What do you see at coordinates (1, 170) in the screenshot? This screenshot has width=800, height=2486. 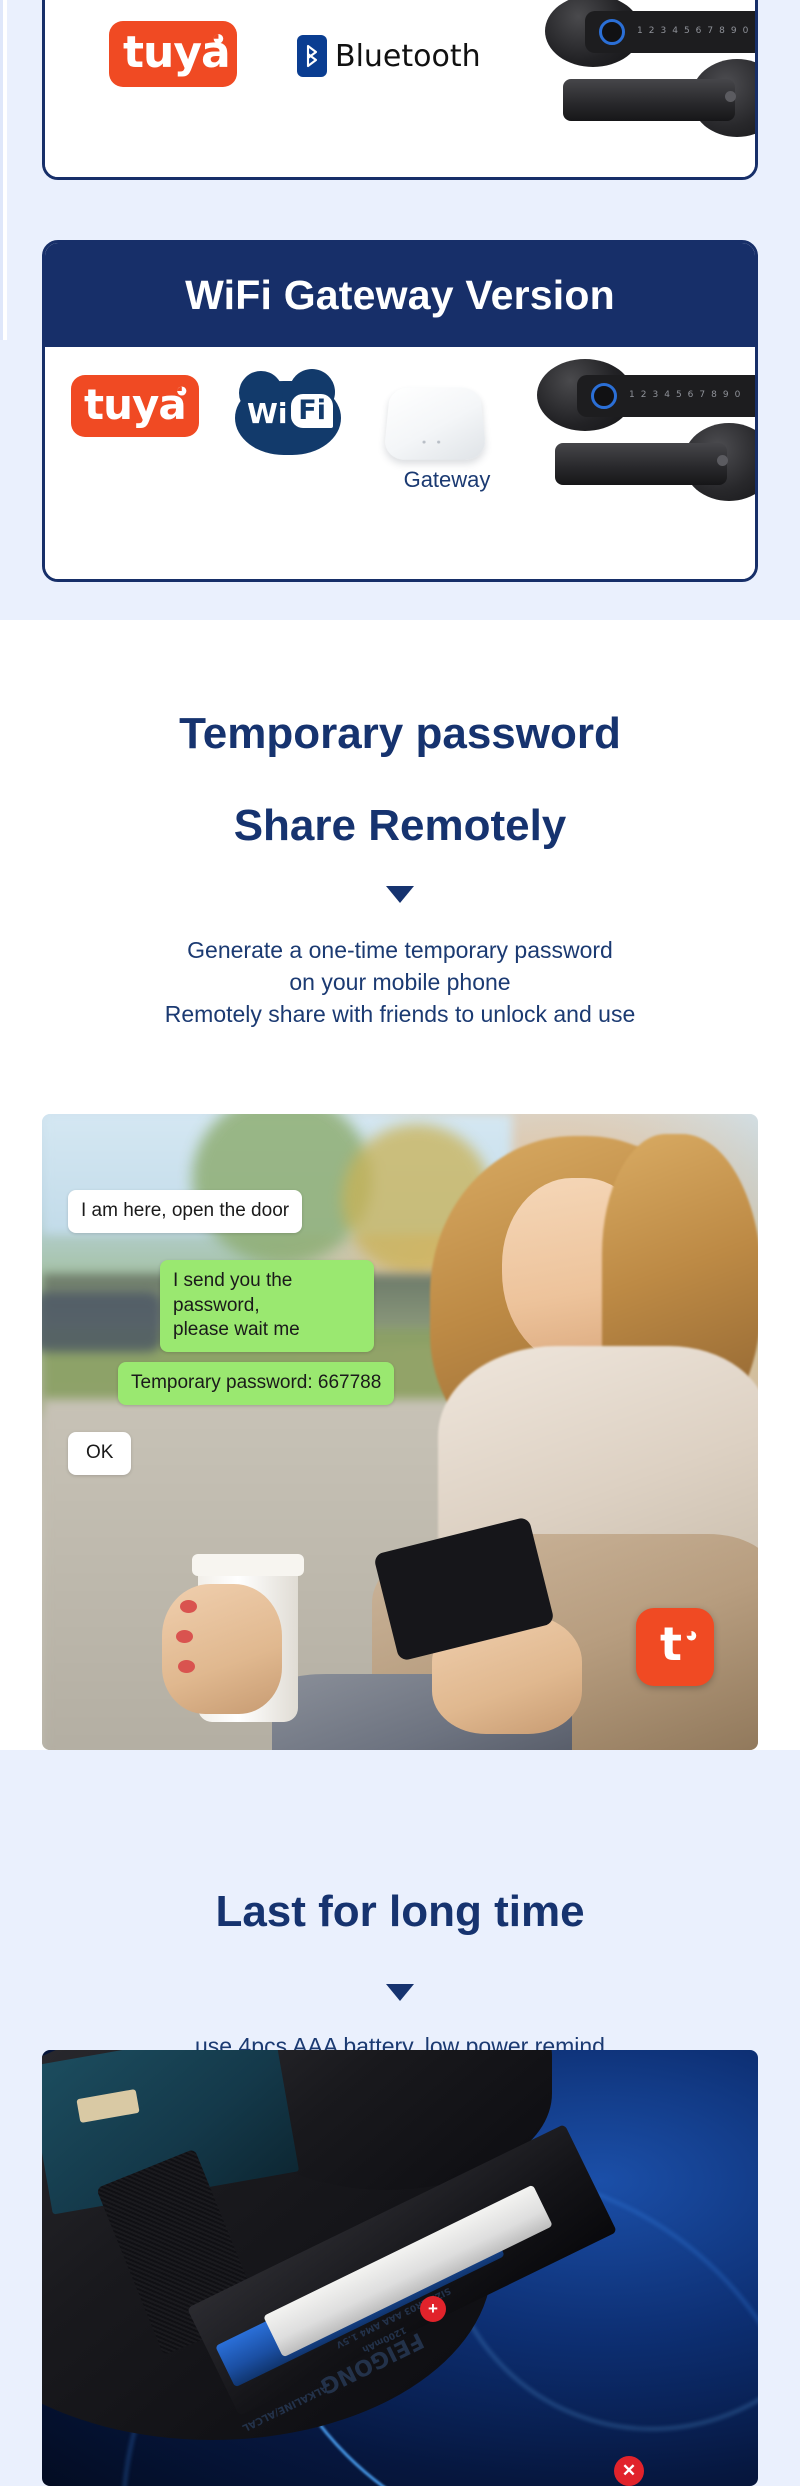 I see `left-edge-strip-inner` at bounding box center [1, 170].